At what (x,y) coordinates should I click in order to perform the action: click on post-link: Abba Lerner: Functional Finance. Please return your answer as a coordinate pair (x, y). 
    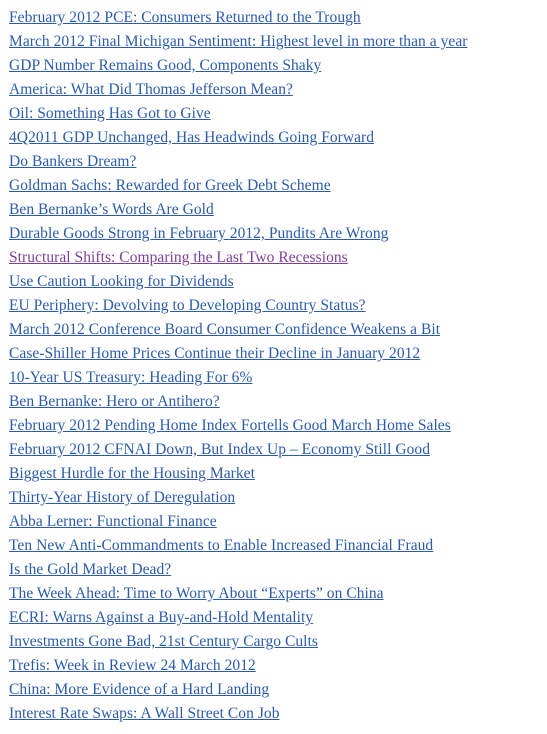
    Looking at the image, I should click on (113, 521).